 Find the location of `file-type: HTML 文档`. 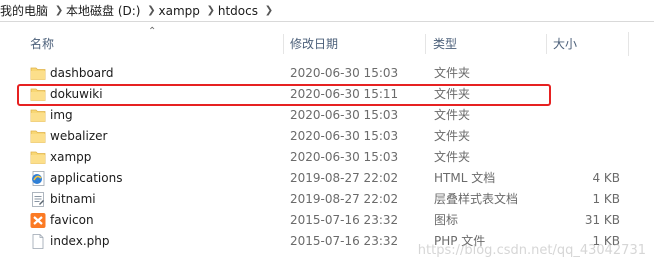

file-type: HTML 文档 is located at coordinates (465, 178).